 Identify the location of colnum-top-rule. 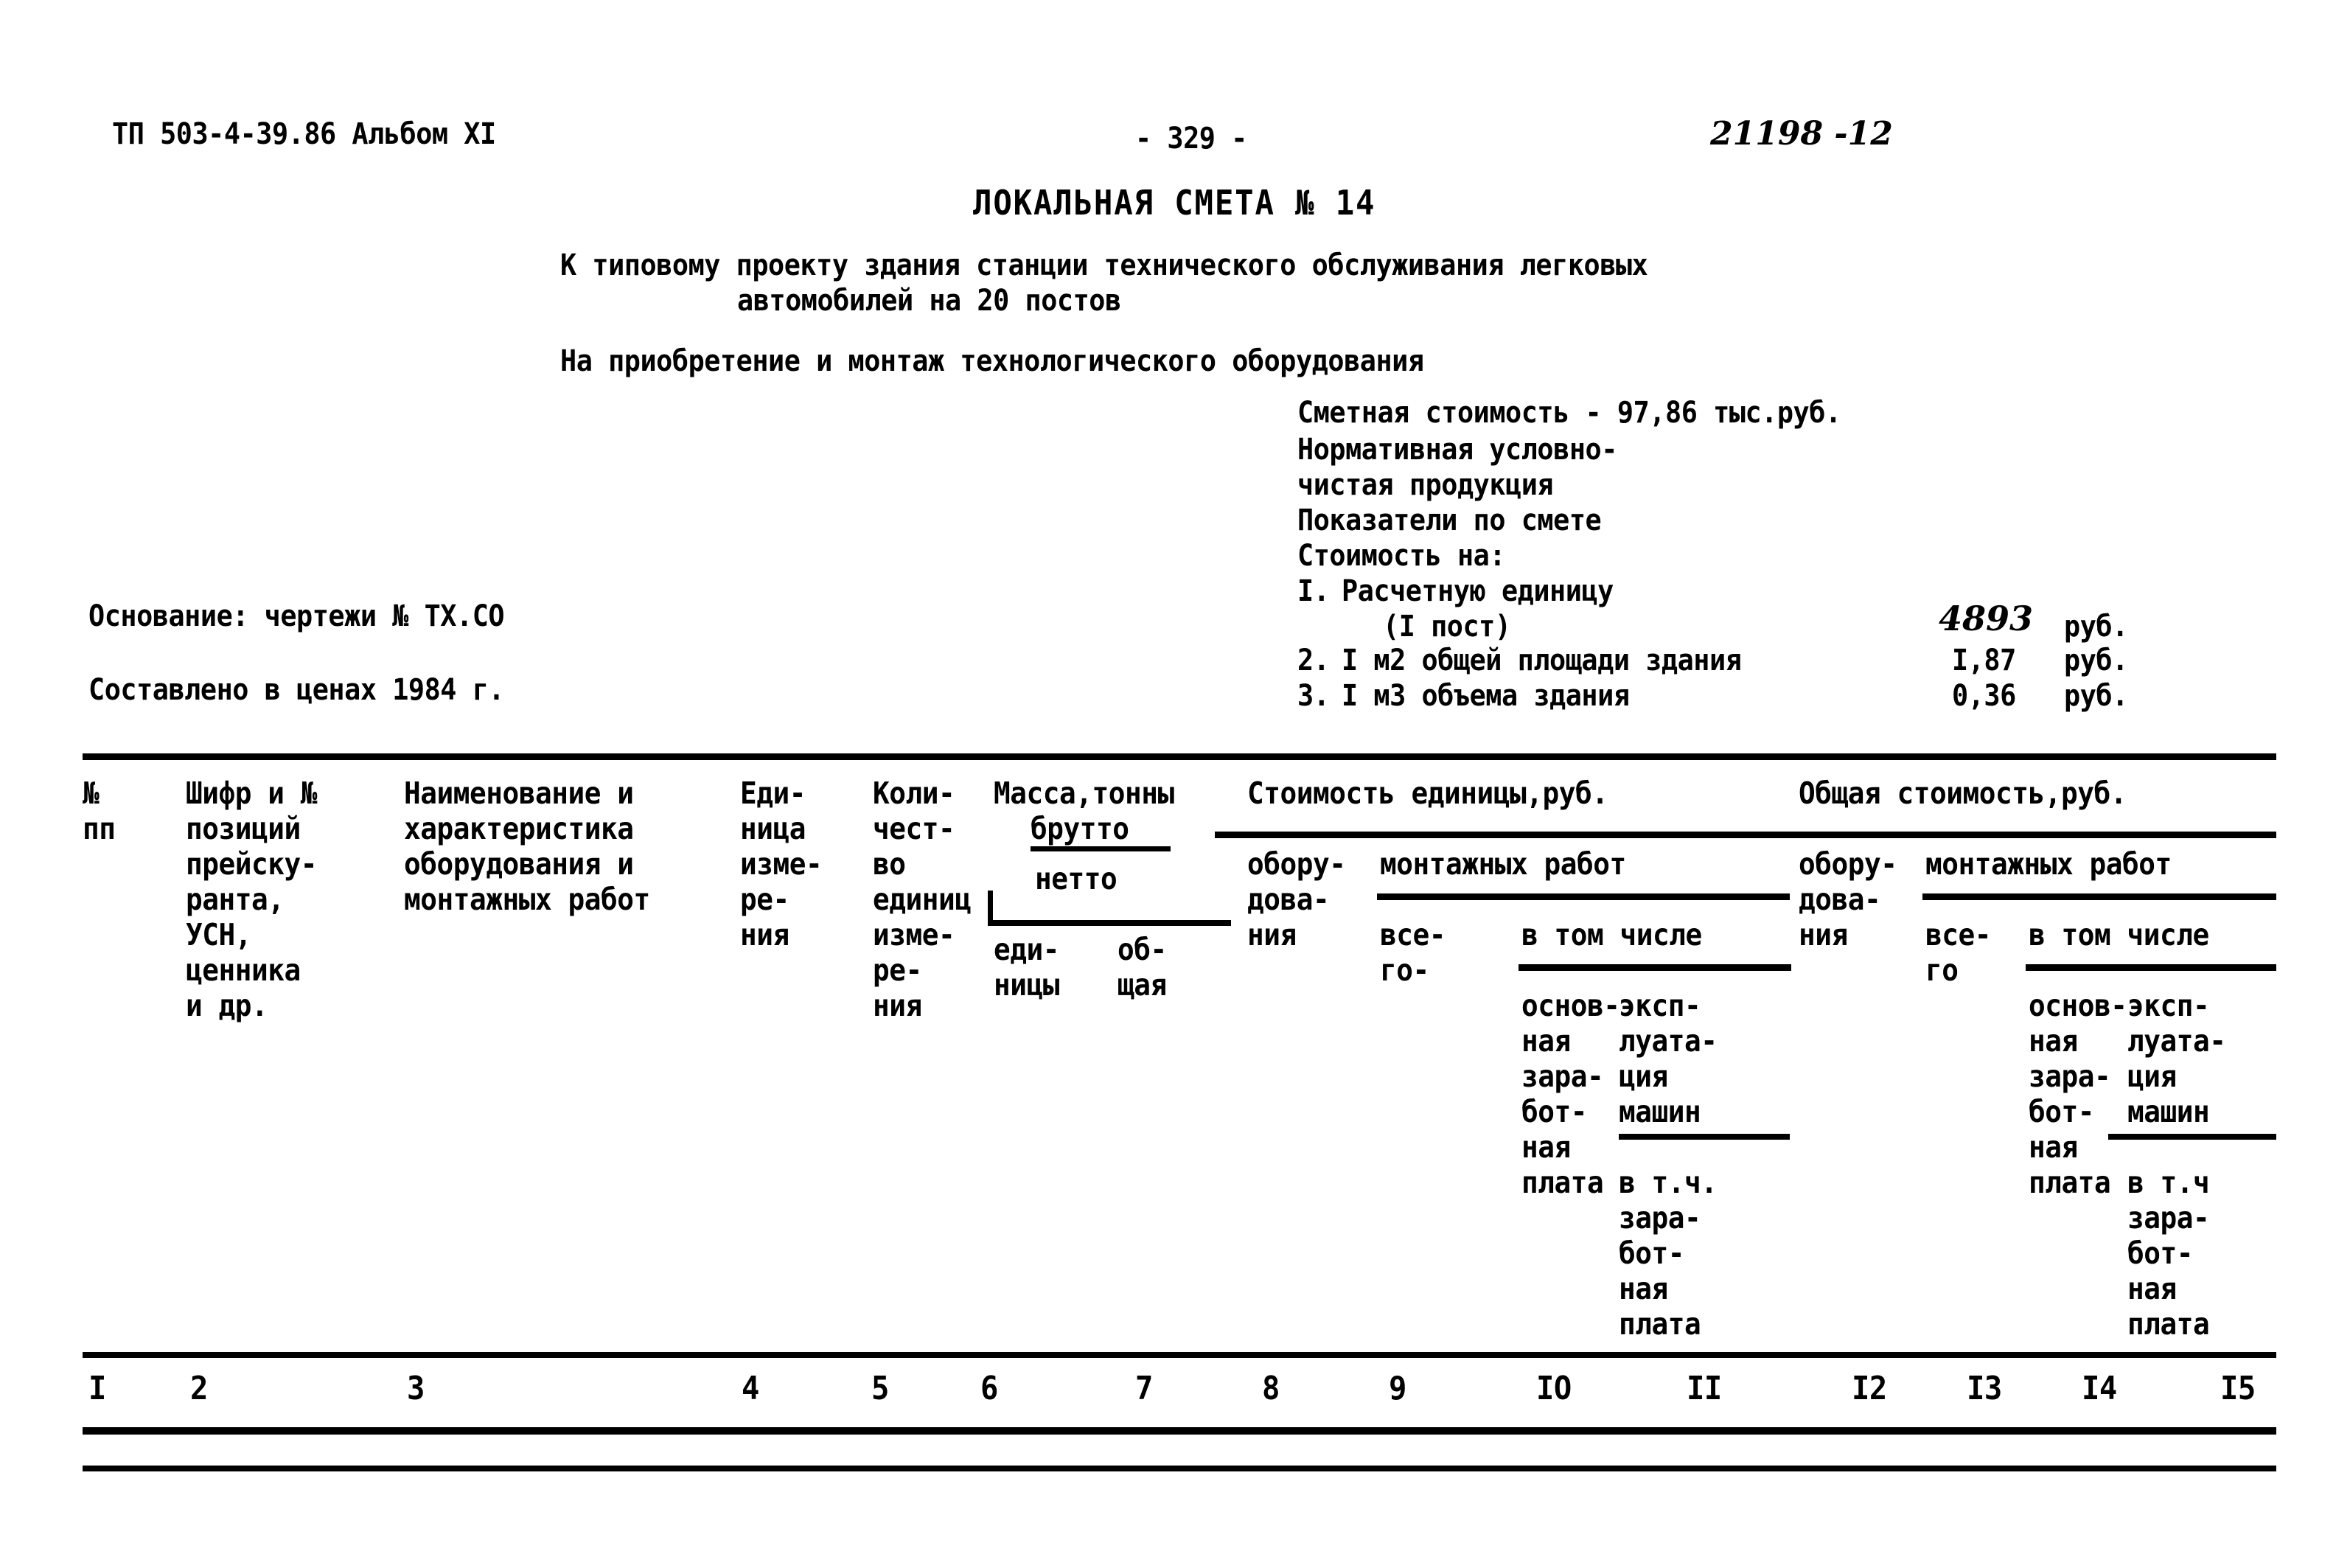
(1179, 1355).